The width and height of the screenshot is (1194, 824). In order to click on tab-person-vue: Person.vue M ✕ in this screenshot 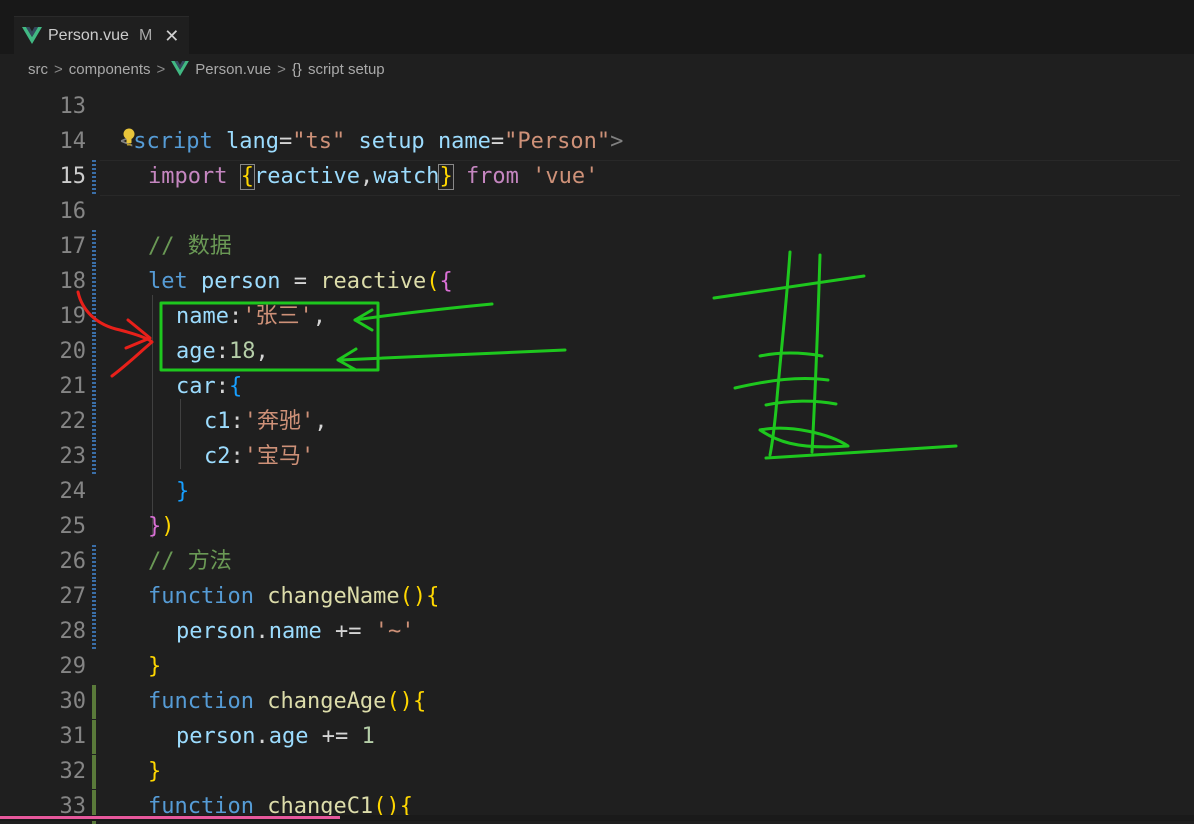, I will do `click(102, 35)`.